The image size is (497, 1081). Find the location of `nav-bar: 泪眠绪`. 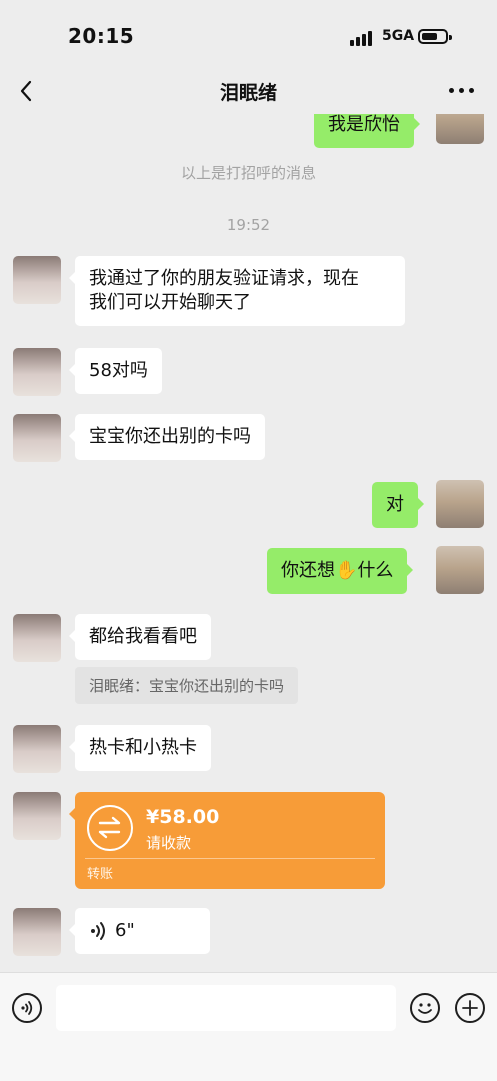

nav-bar: 泪眠绪 is located at coordinates (248, 92).